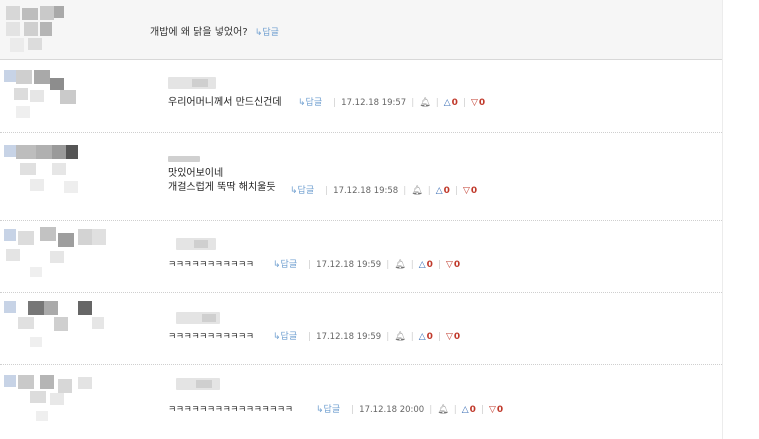 The width and height of the screenshot is (759, 439). What do you see at coordinates (222, 181) in the screenshot?
I see `comment-body: 맛있어보이네 개걸스럽게 뚝딱 해치울듯` at bounding box center [222, 181].